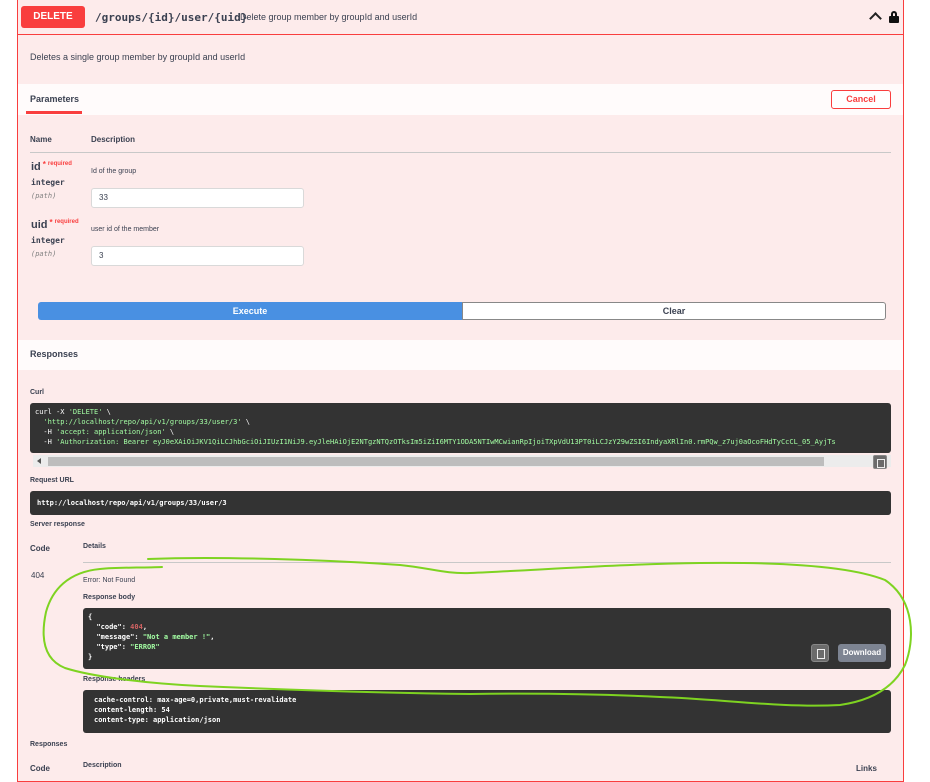 The image size is (930, 782). What do you see at coordinates (54, 112) in the screenshot?
I see `tab-active-indicator` at bounding box center [54, 112].